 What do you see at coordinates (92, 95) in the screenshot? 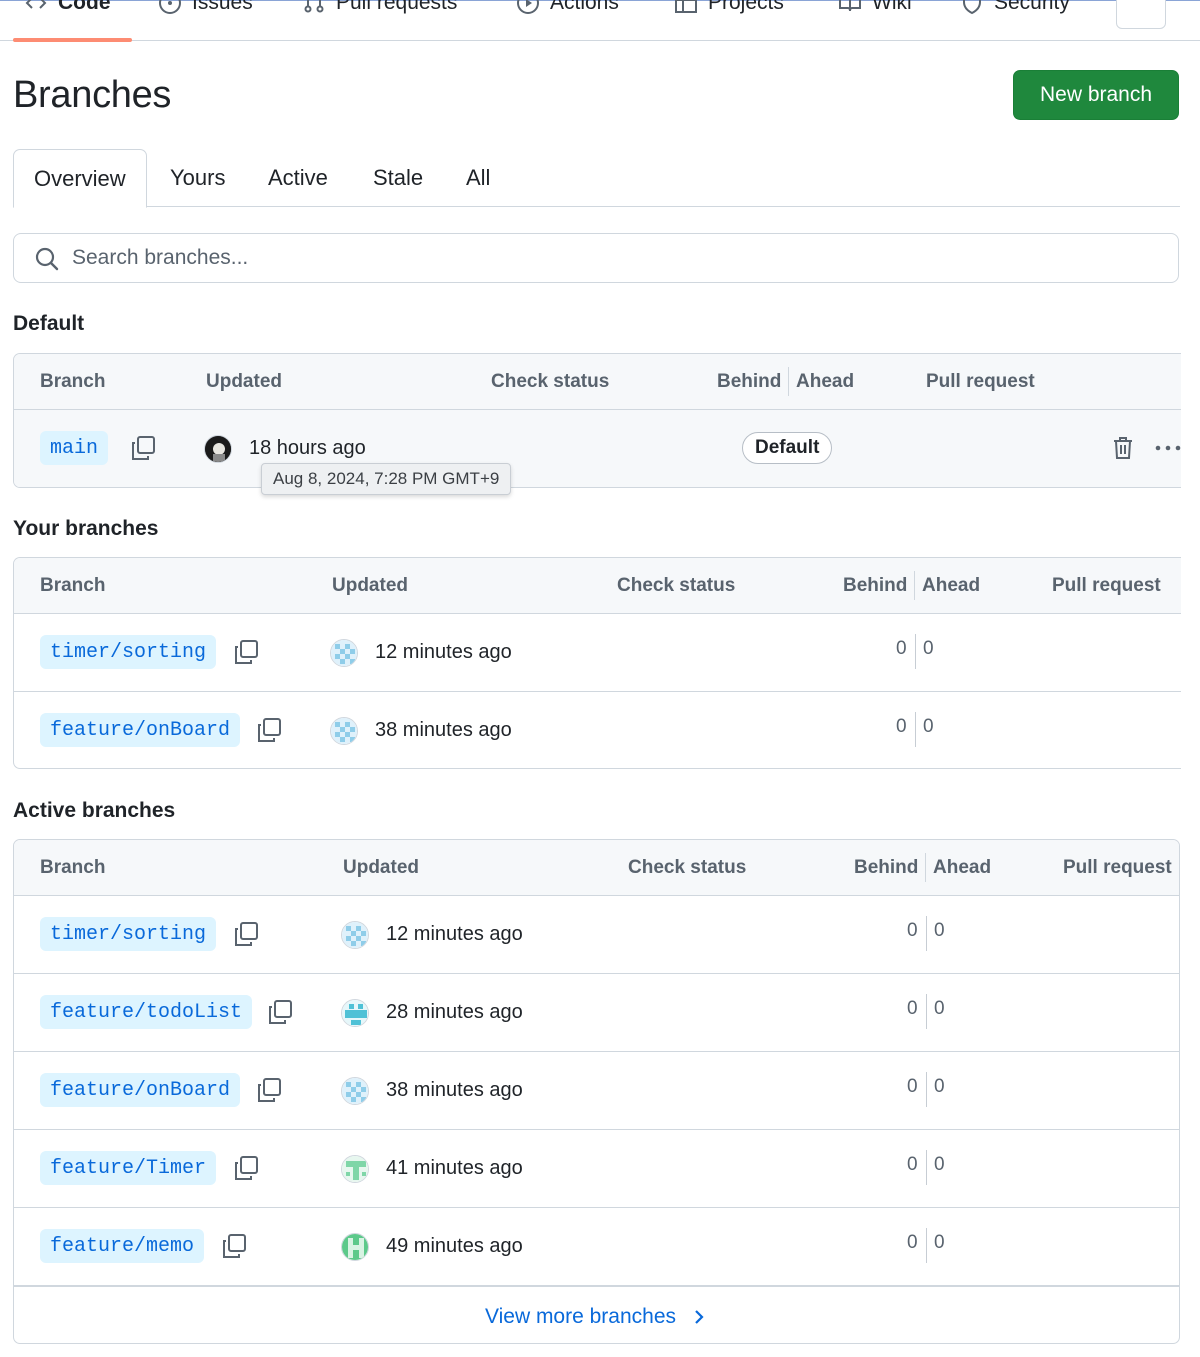
I see `page-title: Branches` at bounding box center [92, 95].